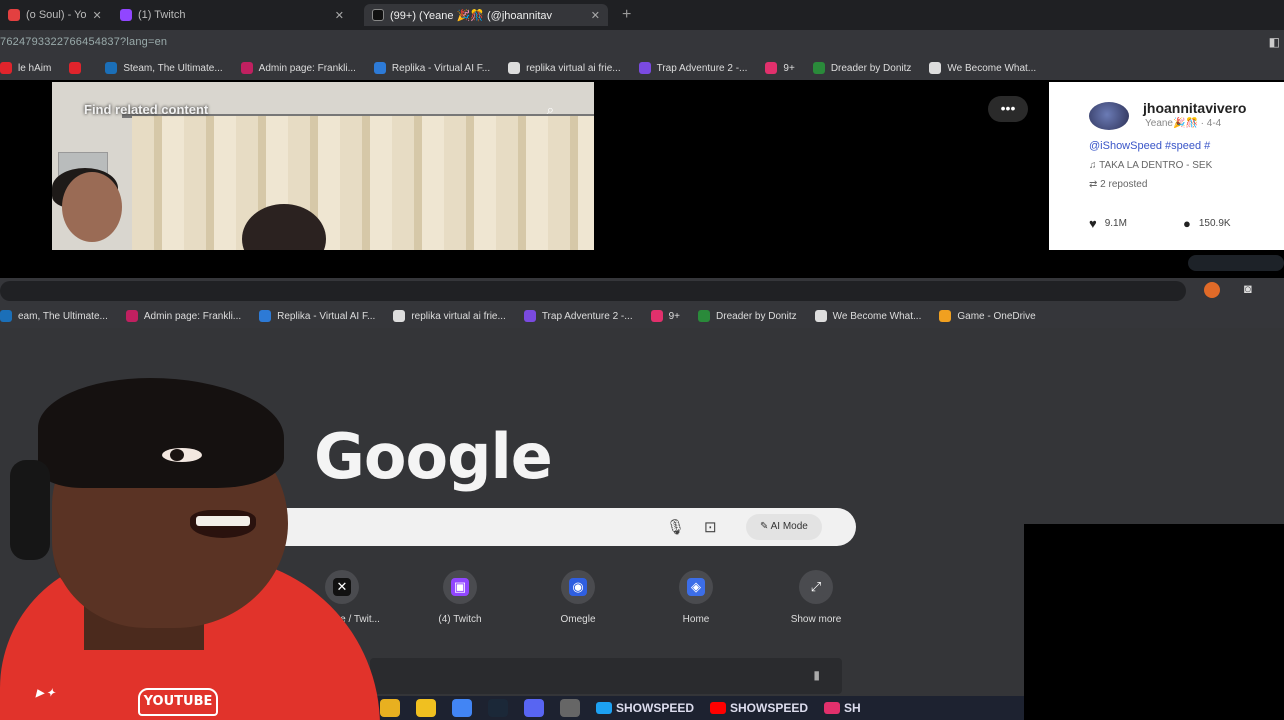  I want to click on comment-button: ● 150.9K, so click(1207, 223).